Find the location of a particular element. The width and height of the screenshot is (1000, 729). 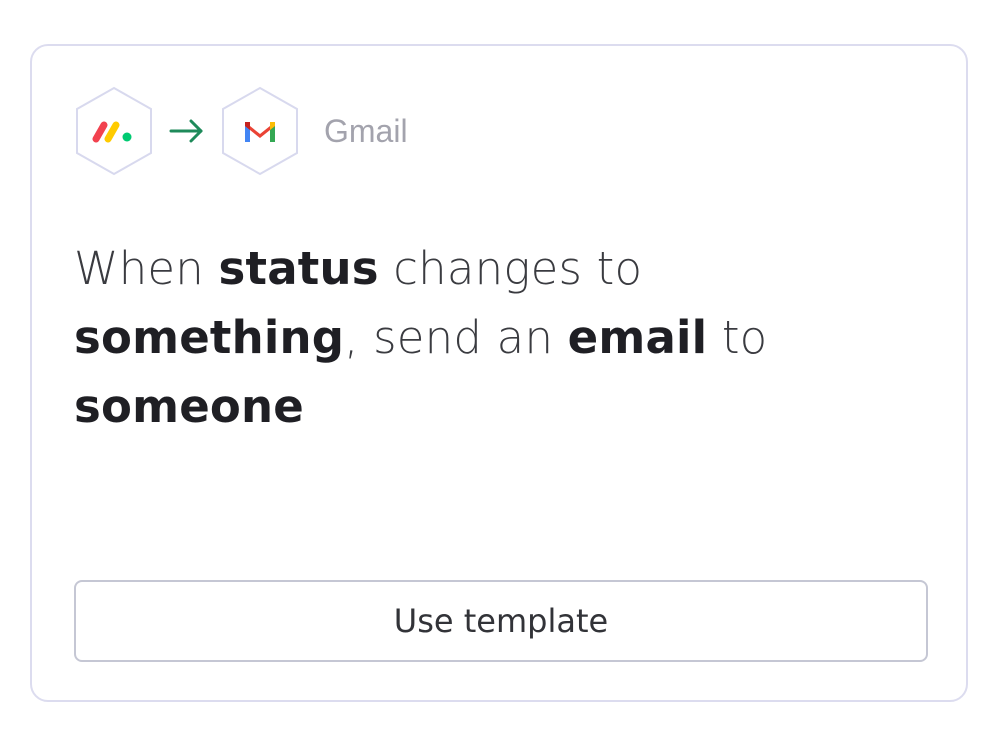

integration-header: Gmail is located at coordinates (241, 131).